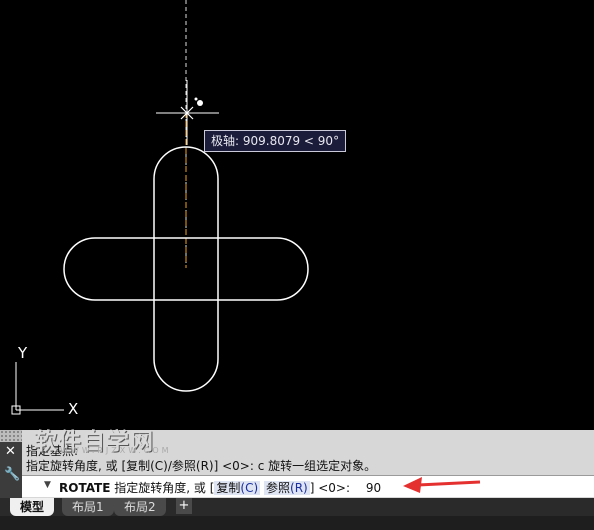  What do you see at coordinates (11, 436) in the screenshot?
I see `panel-grip-handle` at bounding box center [11, 436].